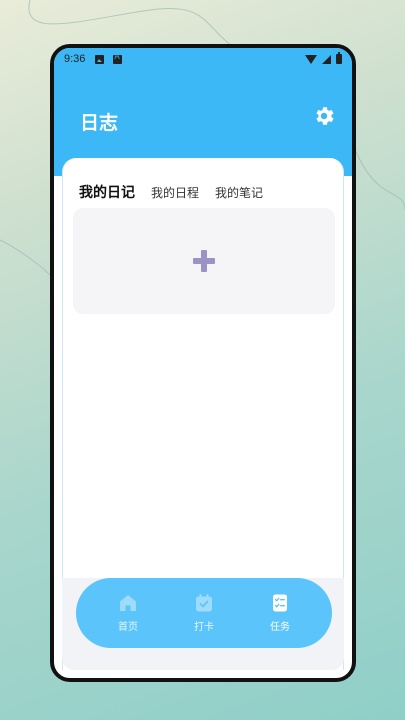  What do you see at coordinates (204, 627) in the screenshot?
I see `nav-label-checkin: 打卡` at bounding box center [204, 627].